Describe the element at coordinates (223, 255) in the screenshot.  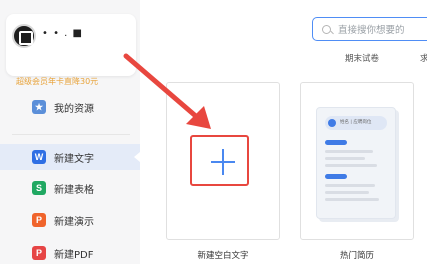
I see `blank-doc-title: 新建空白文字` at that location.